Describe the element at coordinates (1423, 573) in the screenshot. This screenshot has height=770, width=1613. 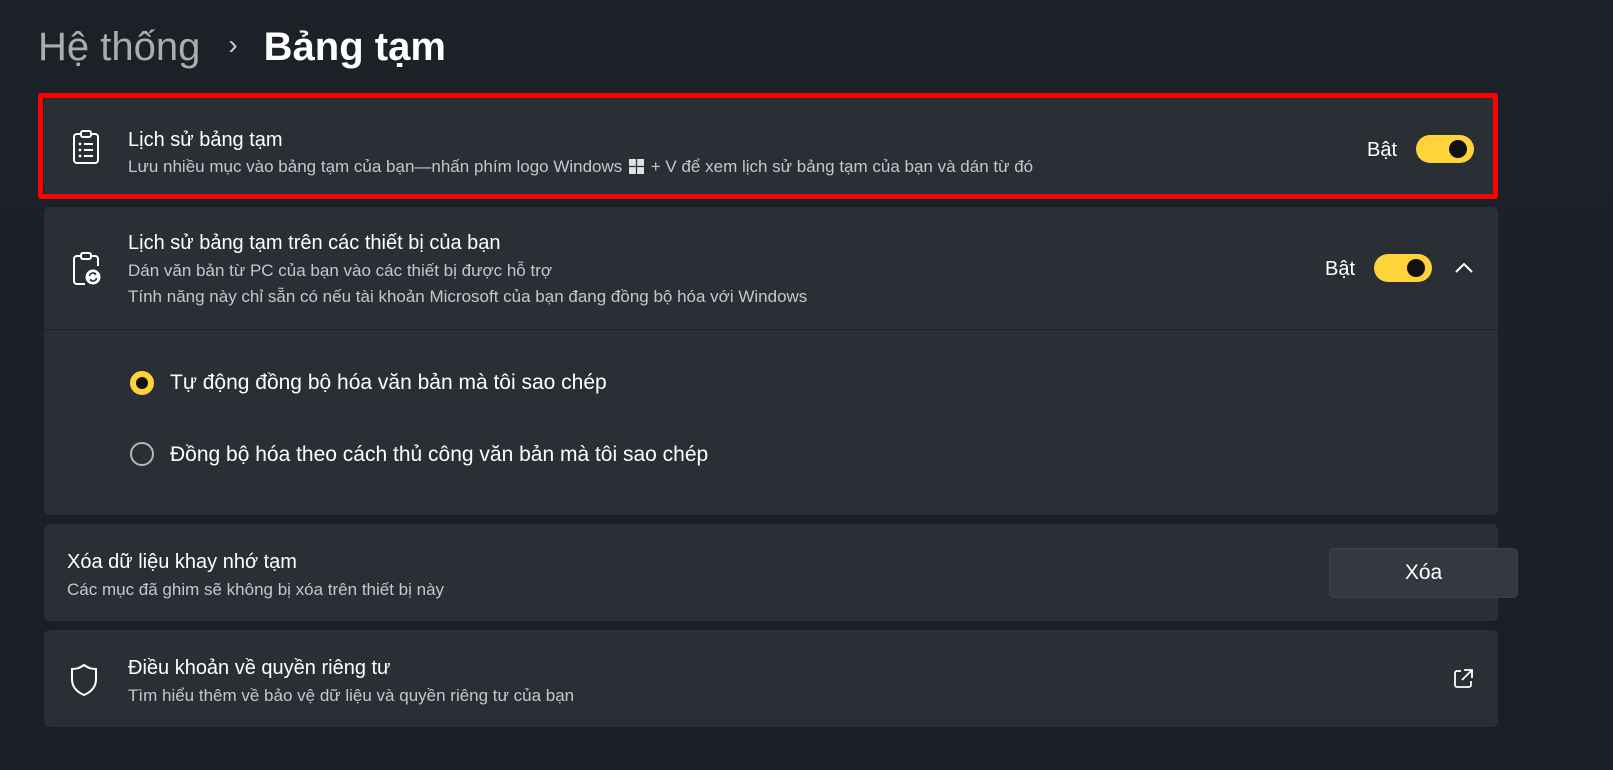
I see `clear-button: Xóa` at that location.